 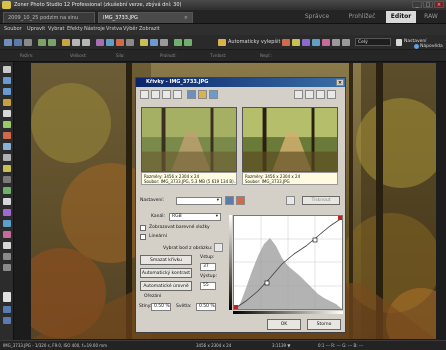 I want to click on filter-icon, so click(x=154, y=42).